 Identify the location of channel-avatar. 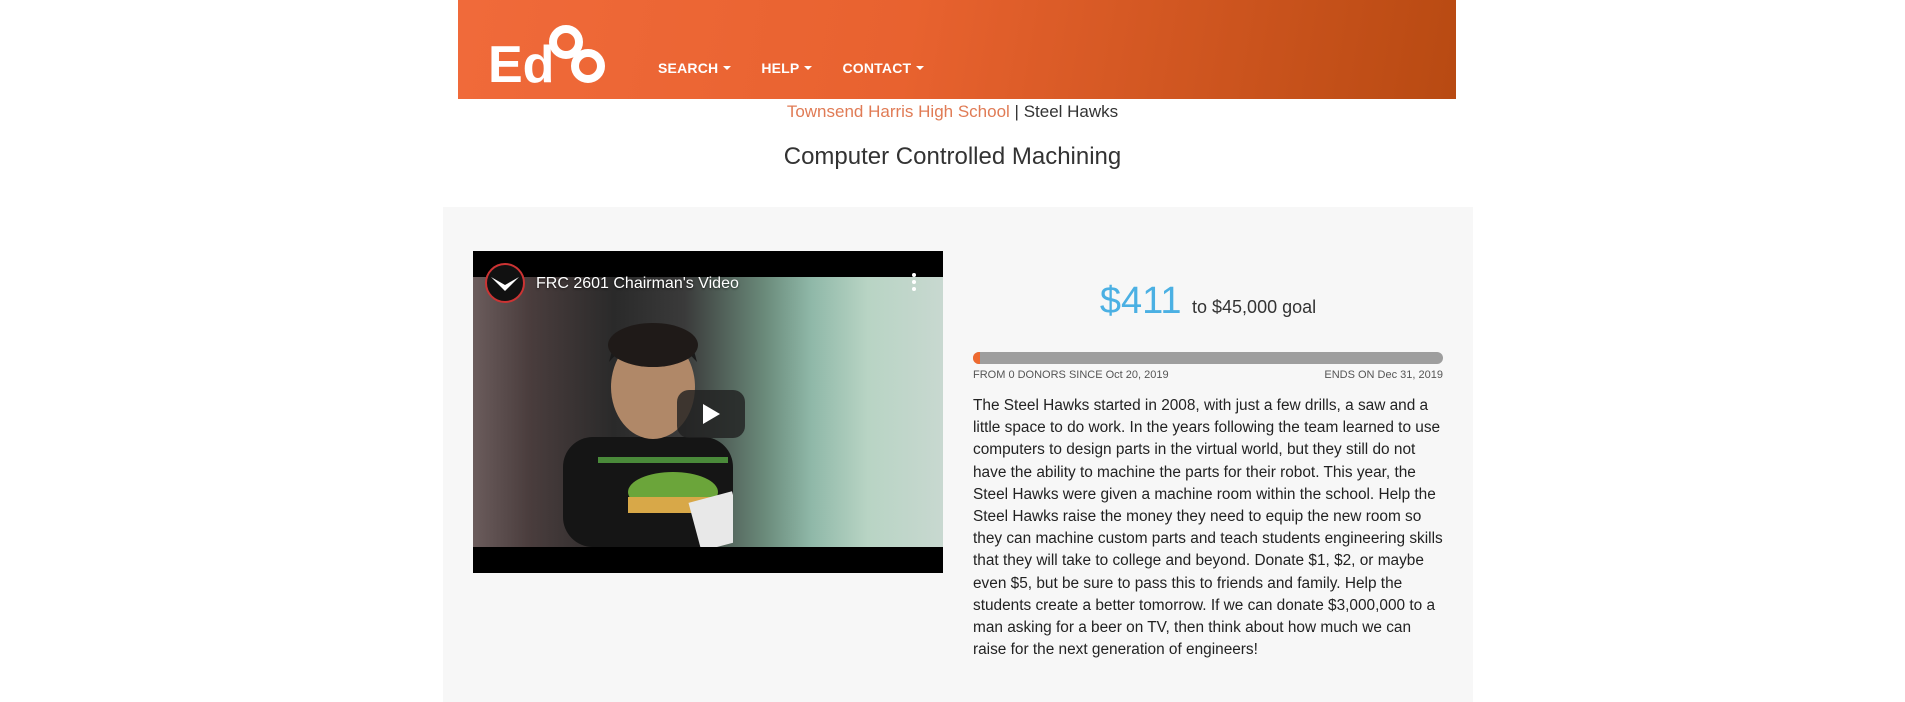
(505, 283).